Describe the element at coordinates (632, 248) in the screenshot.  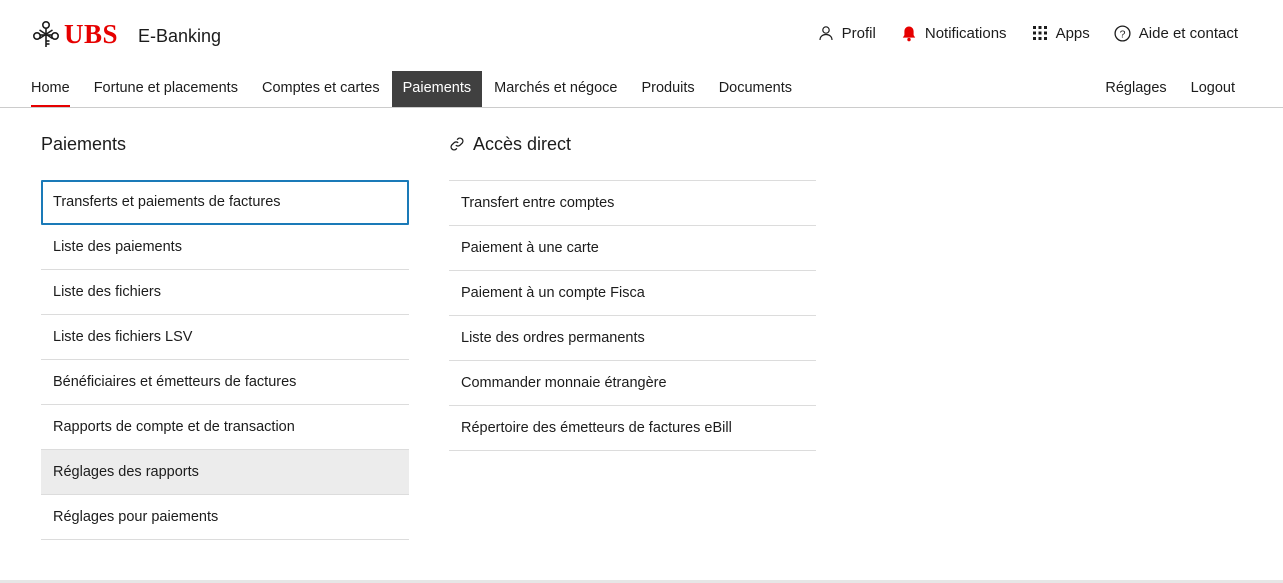
I see `direct-item-card-payment: Paiement à une carte` at that location.